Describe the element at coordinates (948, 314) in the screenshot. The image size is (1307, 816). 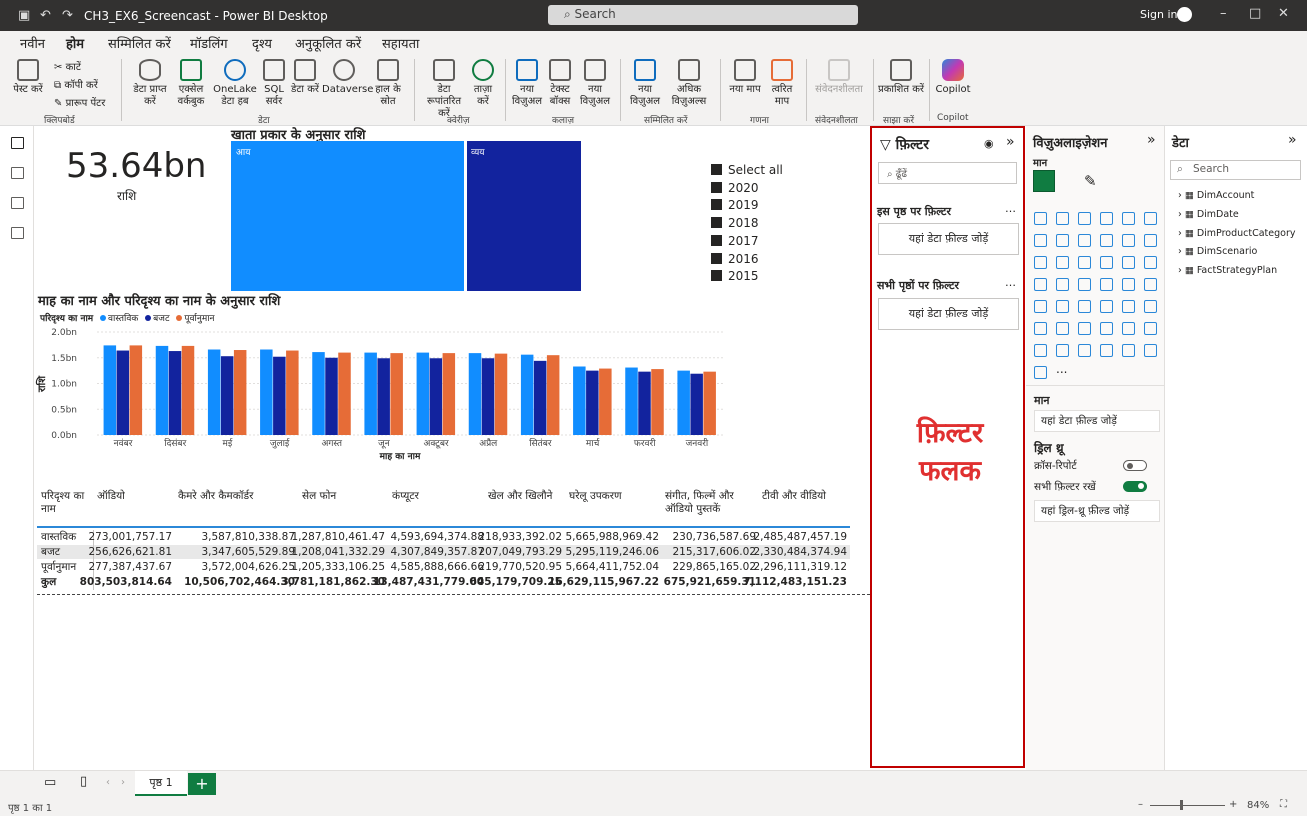
I see `all-pages-filters-well: यहां डेटा फ़ील्ड जोड़ें` at that location.